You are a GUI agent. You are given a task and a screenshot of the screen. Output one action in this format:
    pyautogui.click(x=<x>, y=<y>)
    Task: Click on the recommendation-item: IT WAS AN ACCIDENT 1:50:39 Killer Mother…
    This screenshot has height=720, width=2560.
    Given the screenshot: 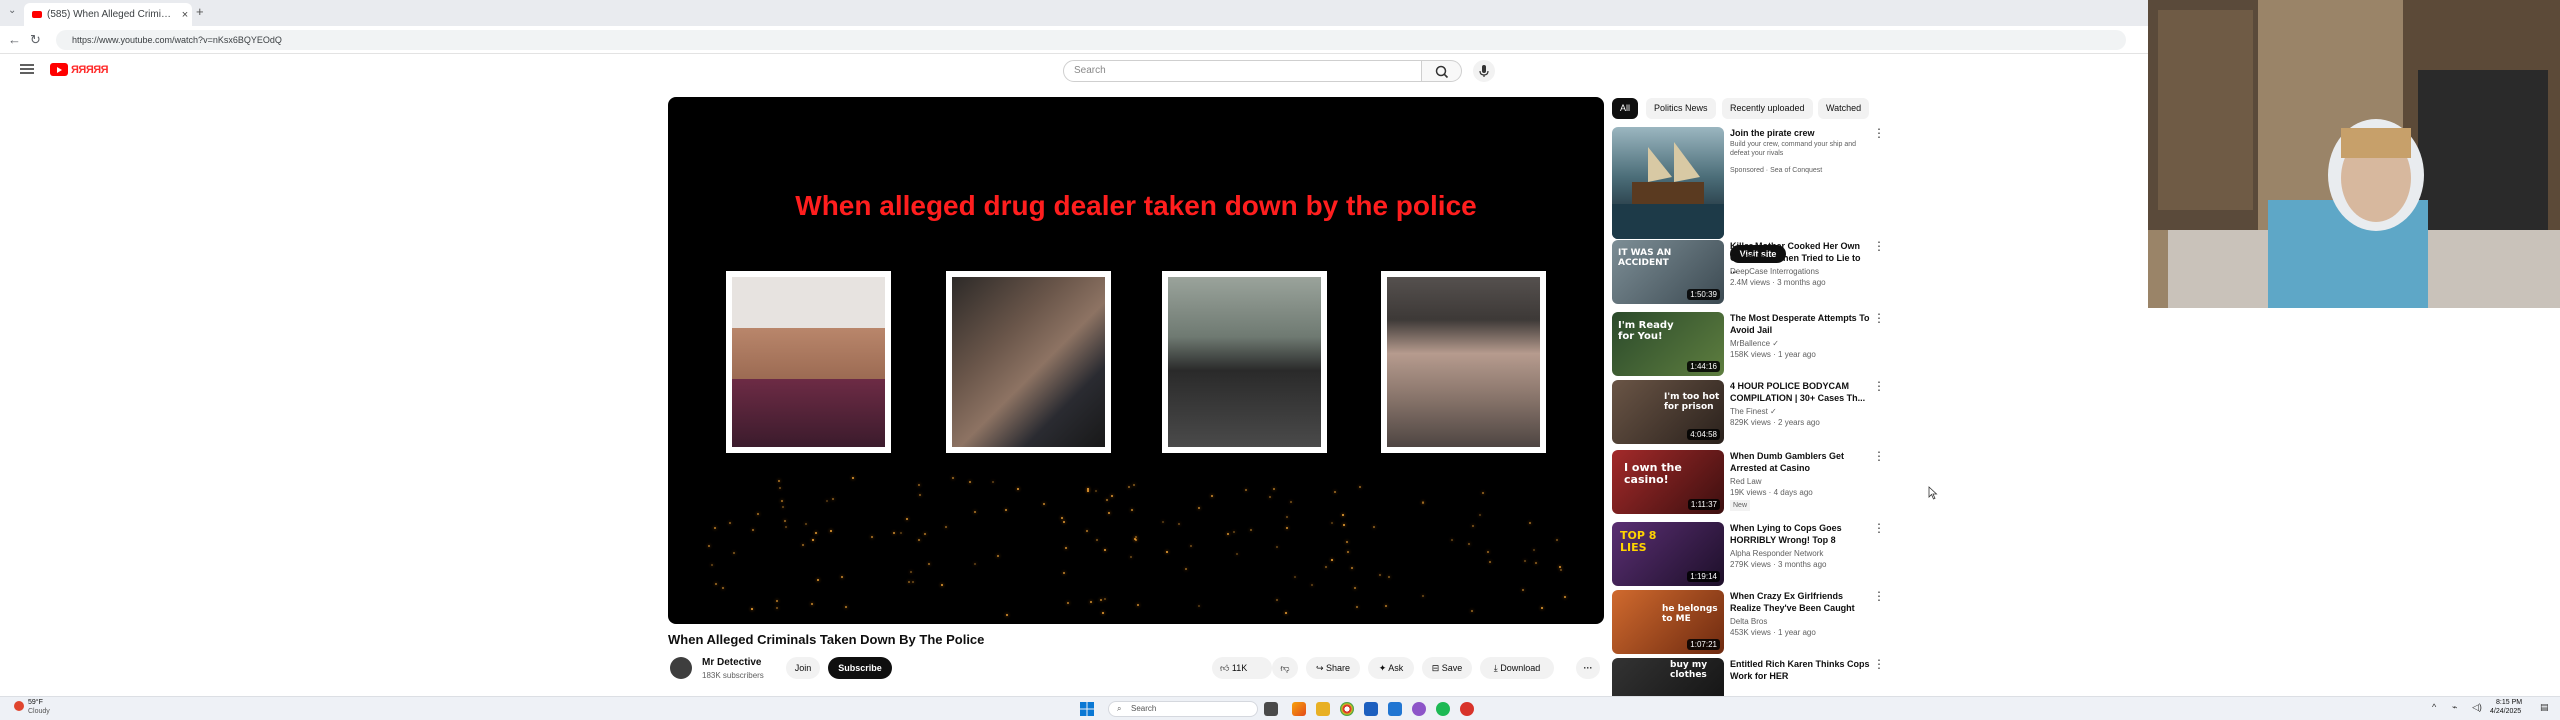 What is the action you would take?
    pyautogui.click(x=1752, y=273)
    